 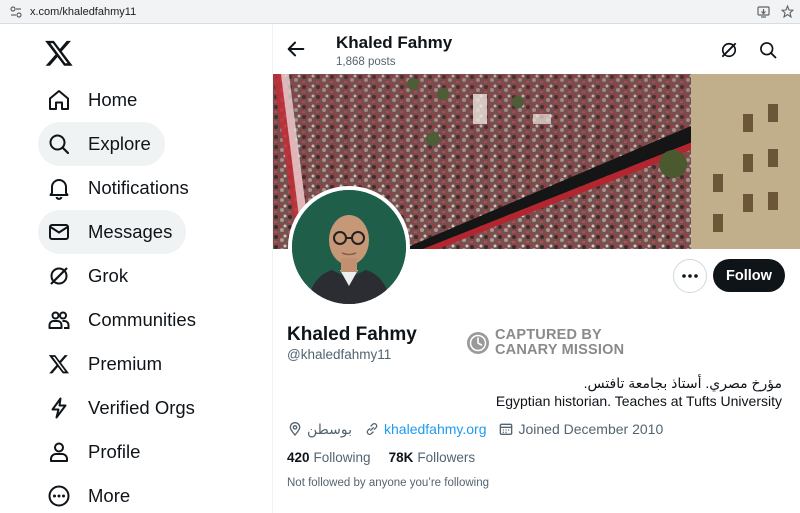 I want to click on website: khaledfahmy.org, so click(x=425, y=429).